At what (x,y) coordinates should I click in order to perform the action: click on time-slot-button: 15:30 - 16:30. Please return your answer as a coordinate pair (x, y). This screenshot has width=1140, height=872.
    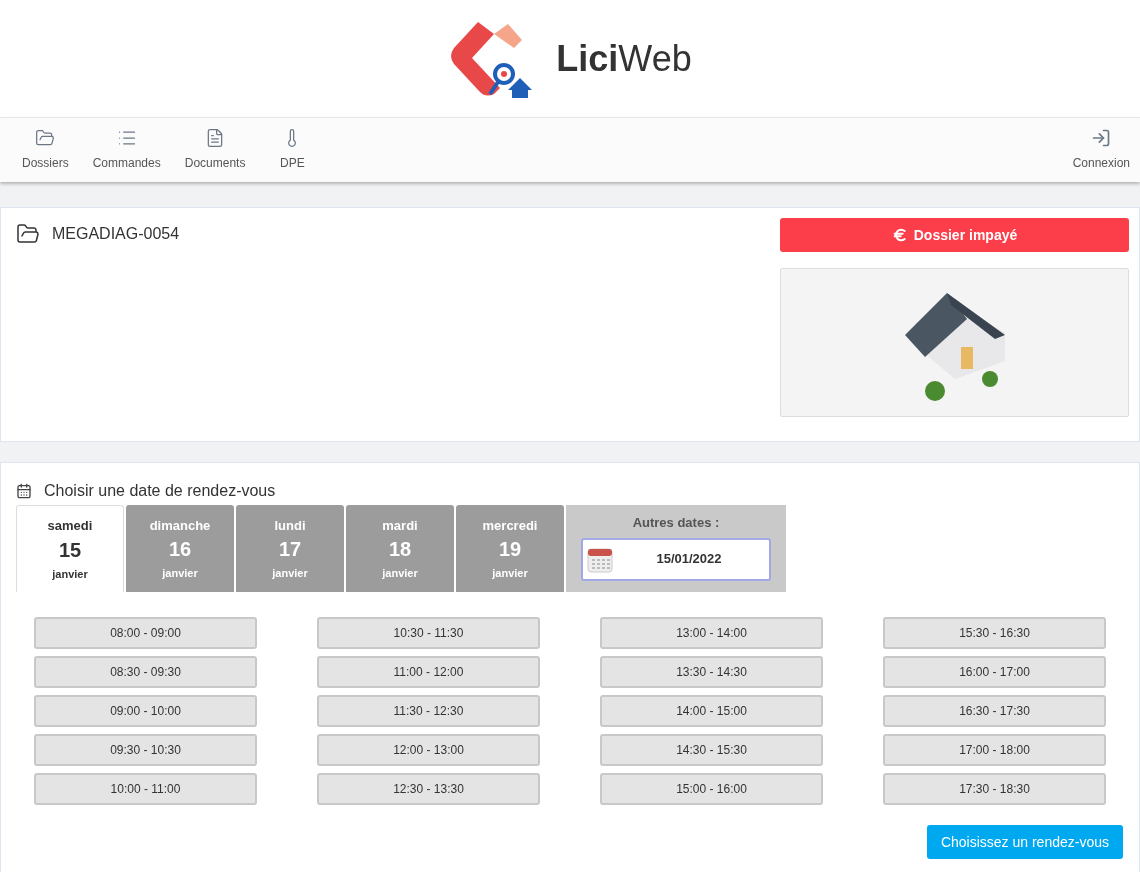
    Looking at the image, I should click on (994, 633).